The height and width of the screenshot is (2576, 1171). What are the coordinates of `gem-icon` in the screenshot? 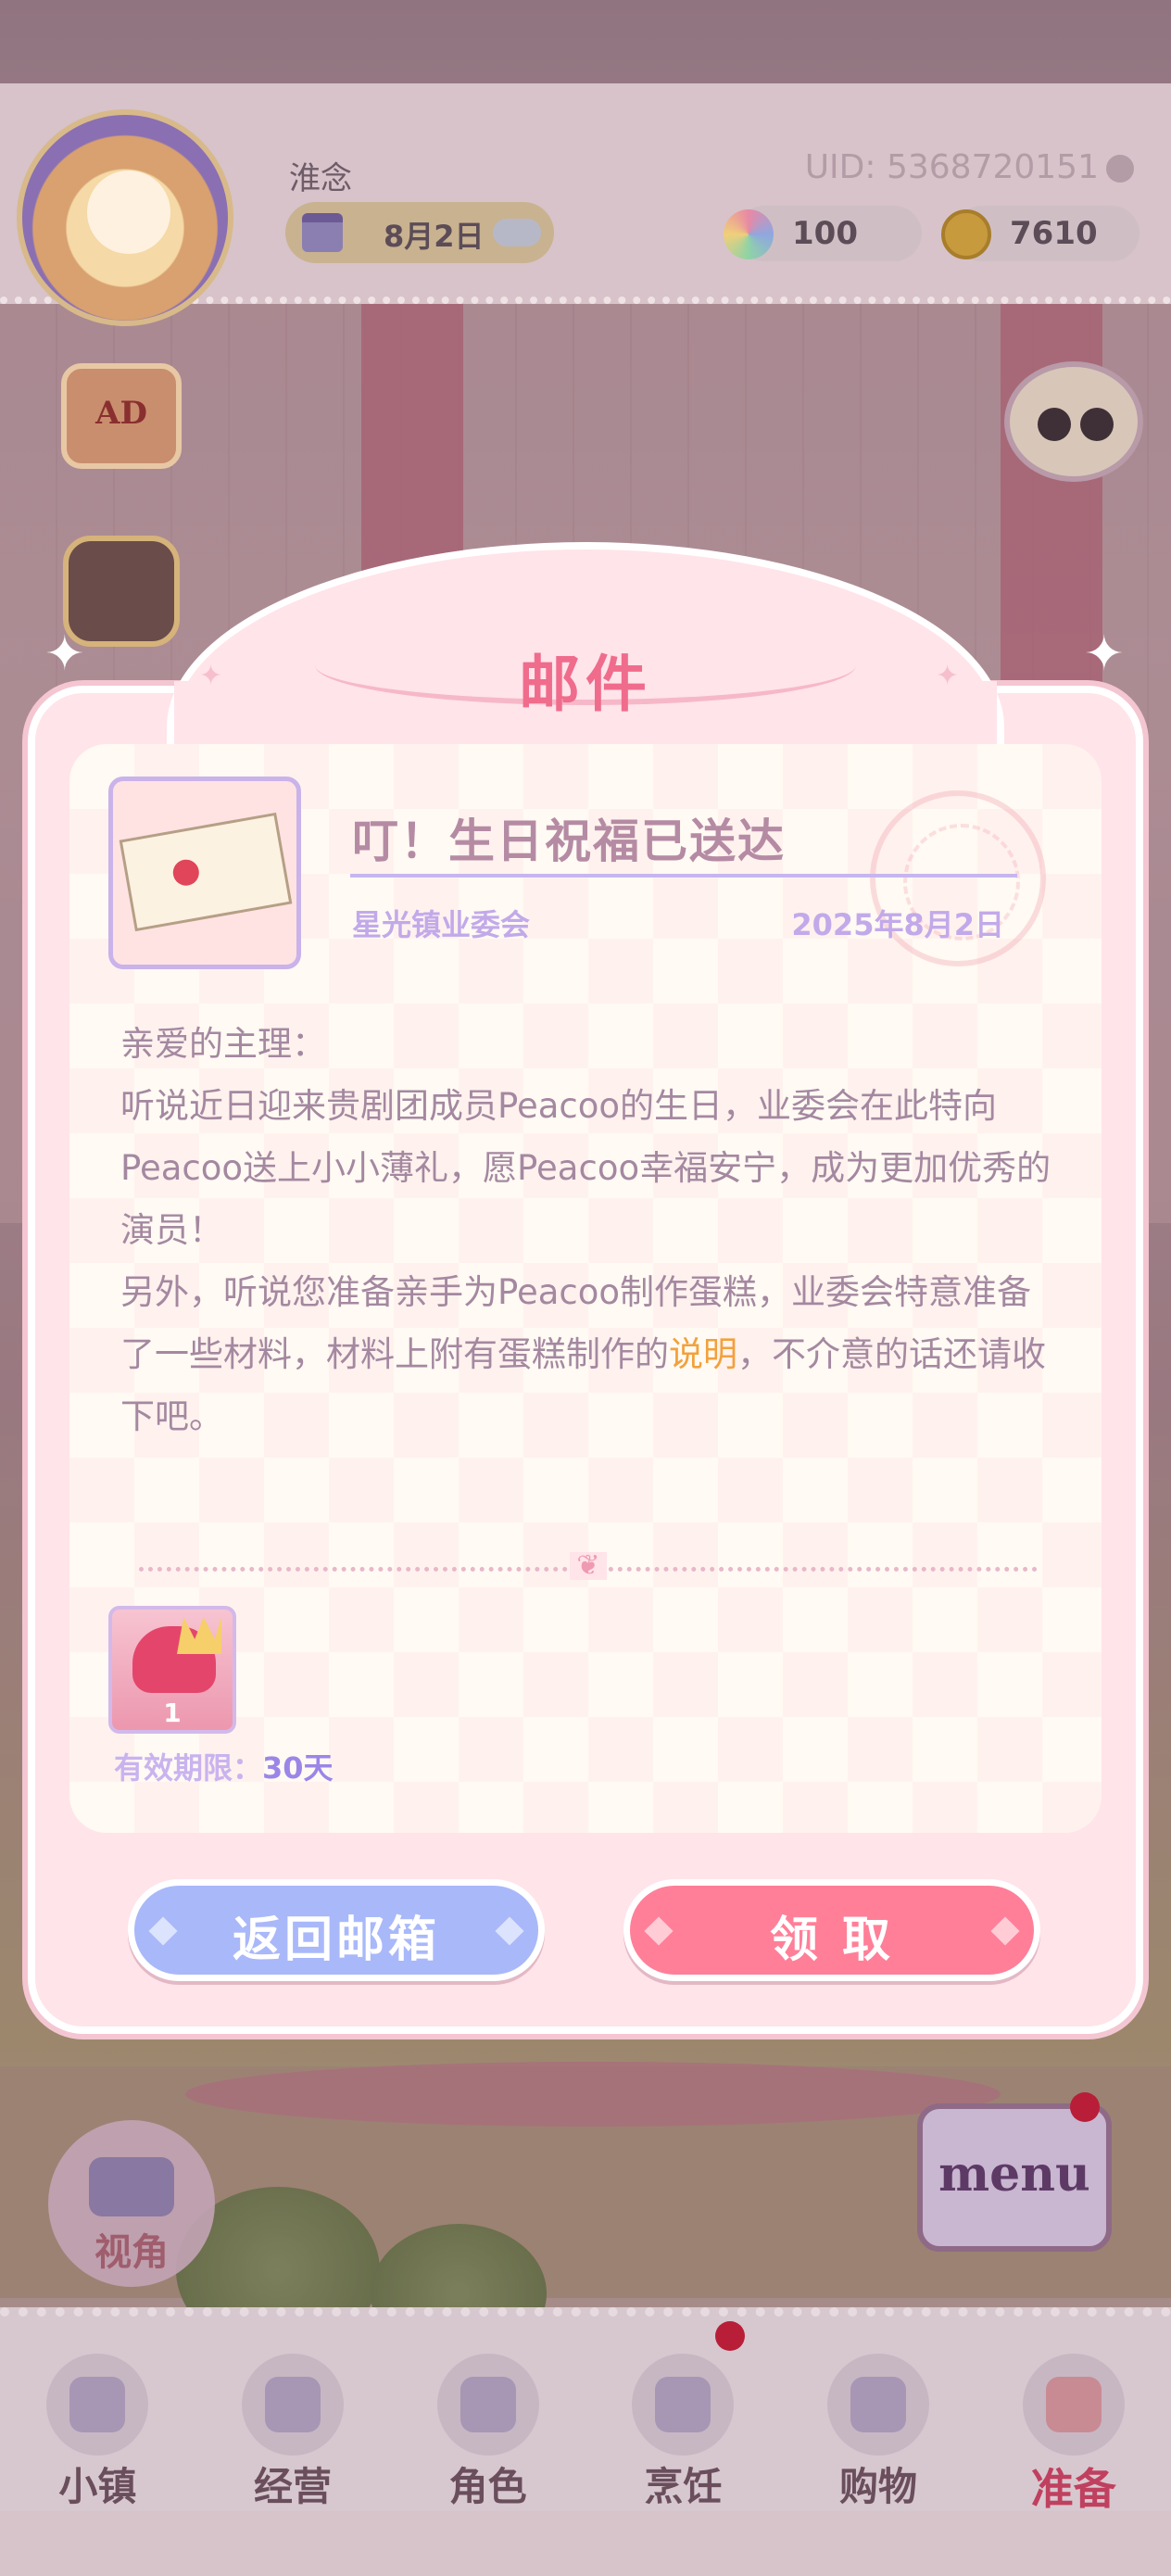 It's located at (749, 234).